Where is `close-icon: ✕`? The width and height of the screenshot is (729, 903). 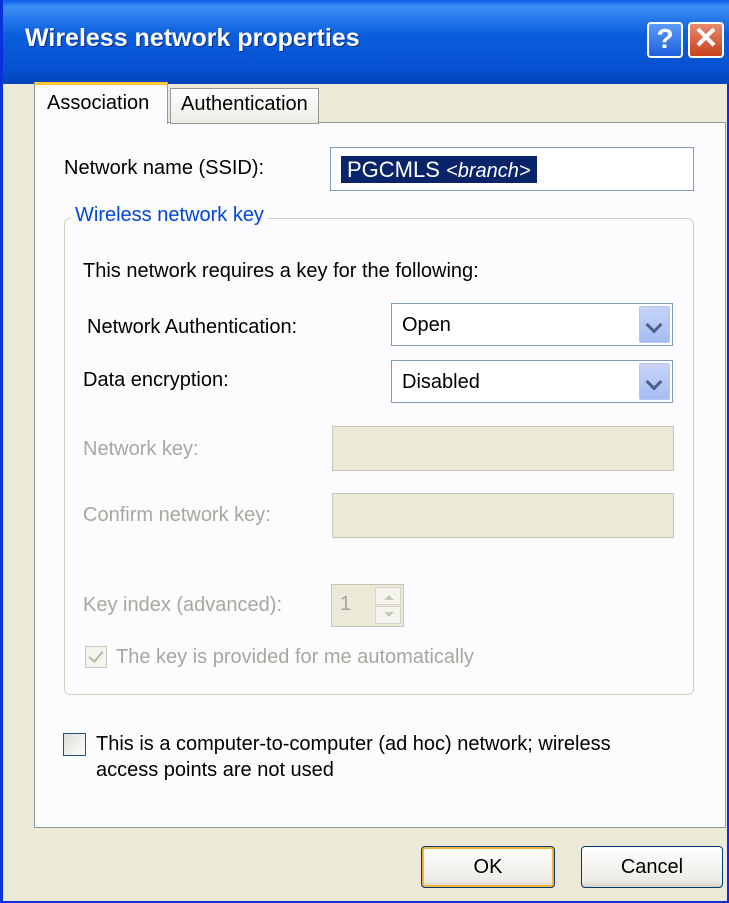 close-icon: ✕ is located at coordinates (706, 38).